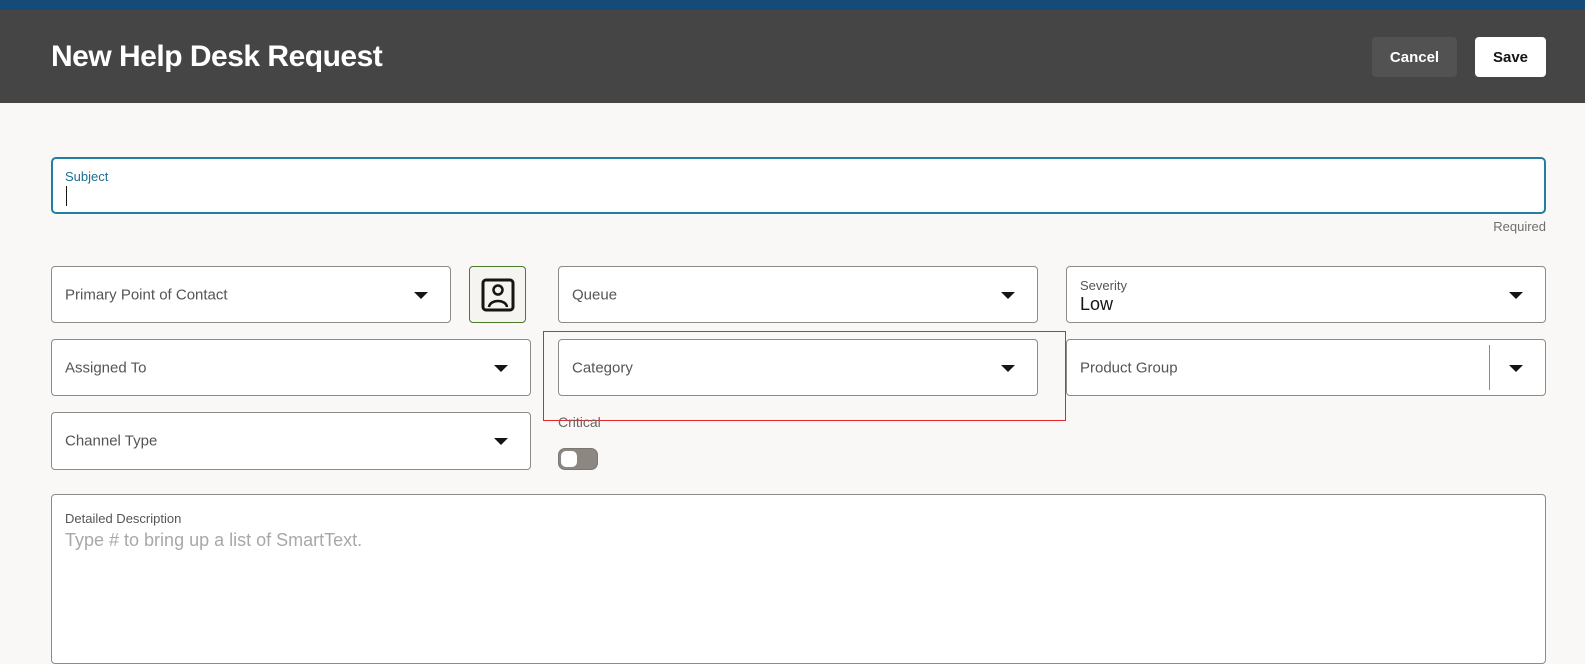 The height and width of the screenshot is (664, 1585). Describe the element at coordinates (1306, 367) in the screenshot. I see `product-group-select: Product Group` at that location.